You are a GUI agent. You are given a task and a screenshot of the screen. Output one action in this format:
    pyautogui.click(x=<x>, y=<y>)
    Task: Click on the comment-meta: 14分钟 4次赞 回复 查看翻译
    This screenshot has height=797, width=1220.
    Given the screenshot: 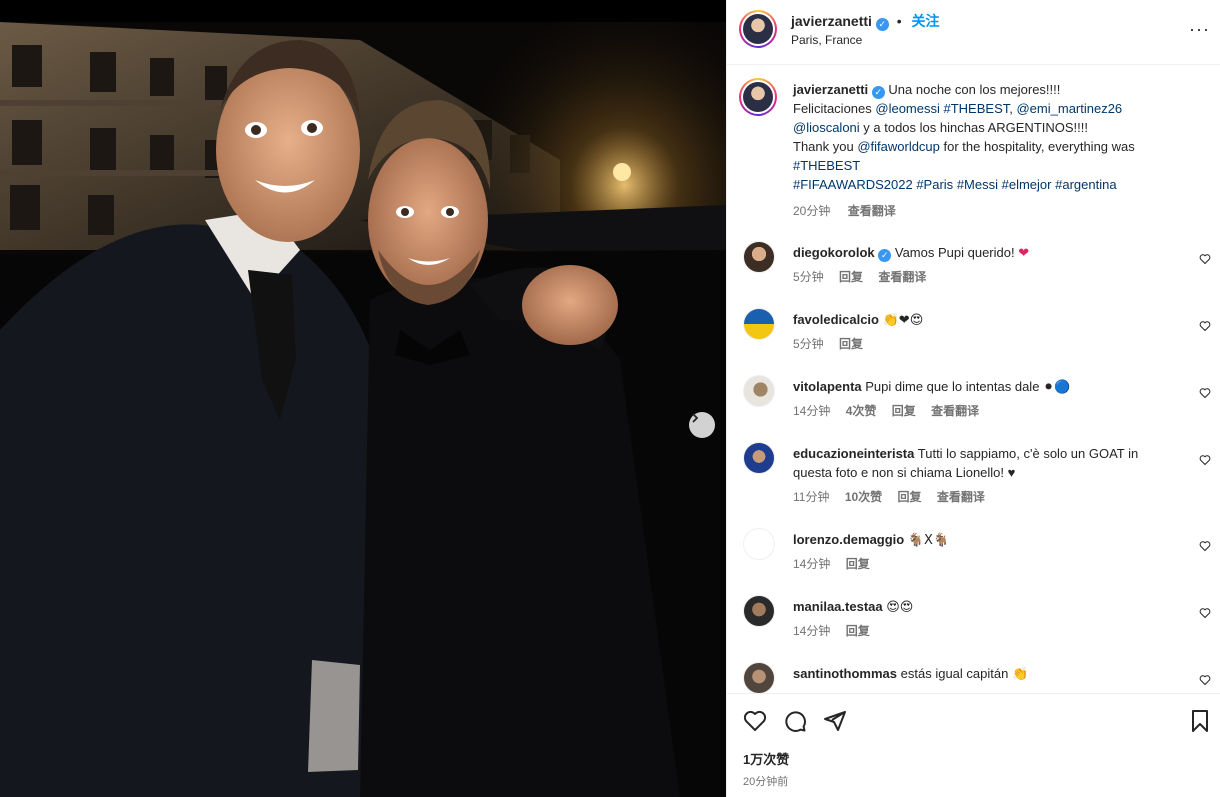 What is the action you would take?
    pyautogui.click(x=892, y=410)
    